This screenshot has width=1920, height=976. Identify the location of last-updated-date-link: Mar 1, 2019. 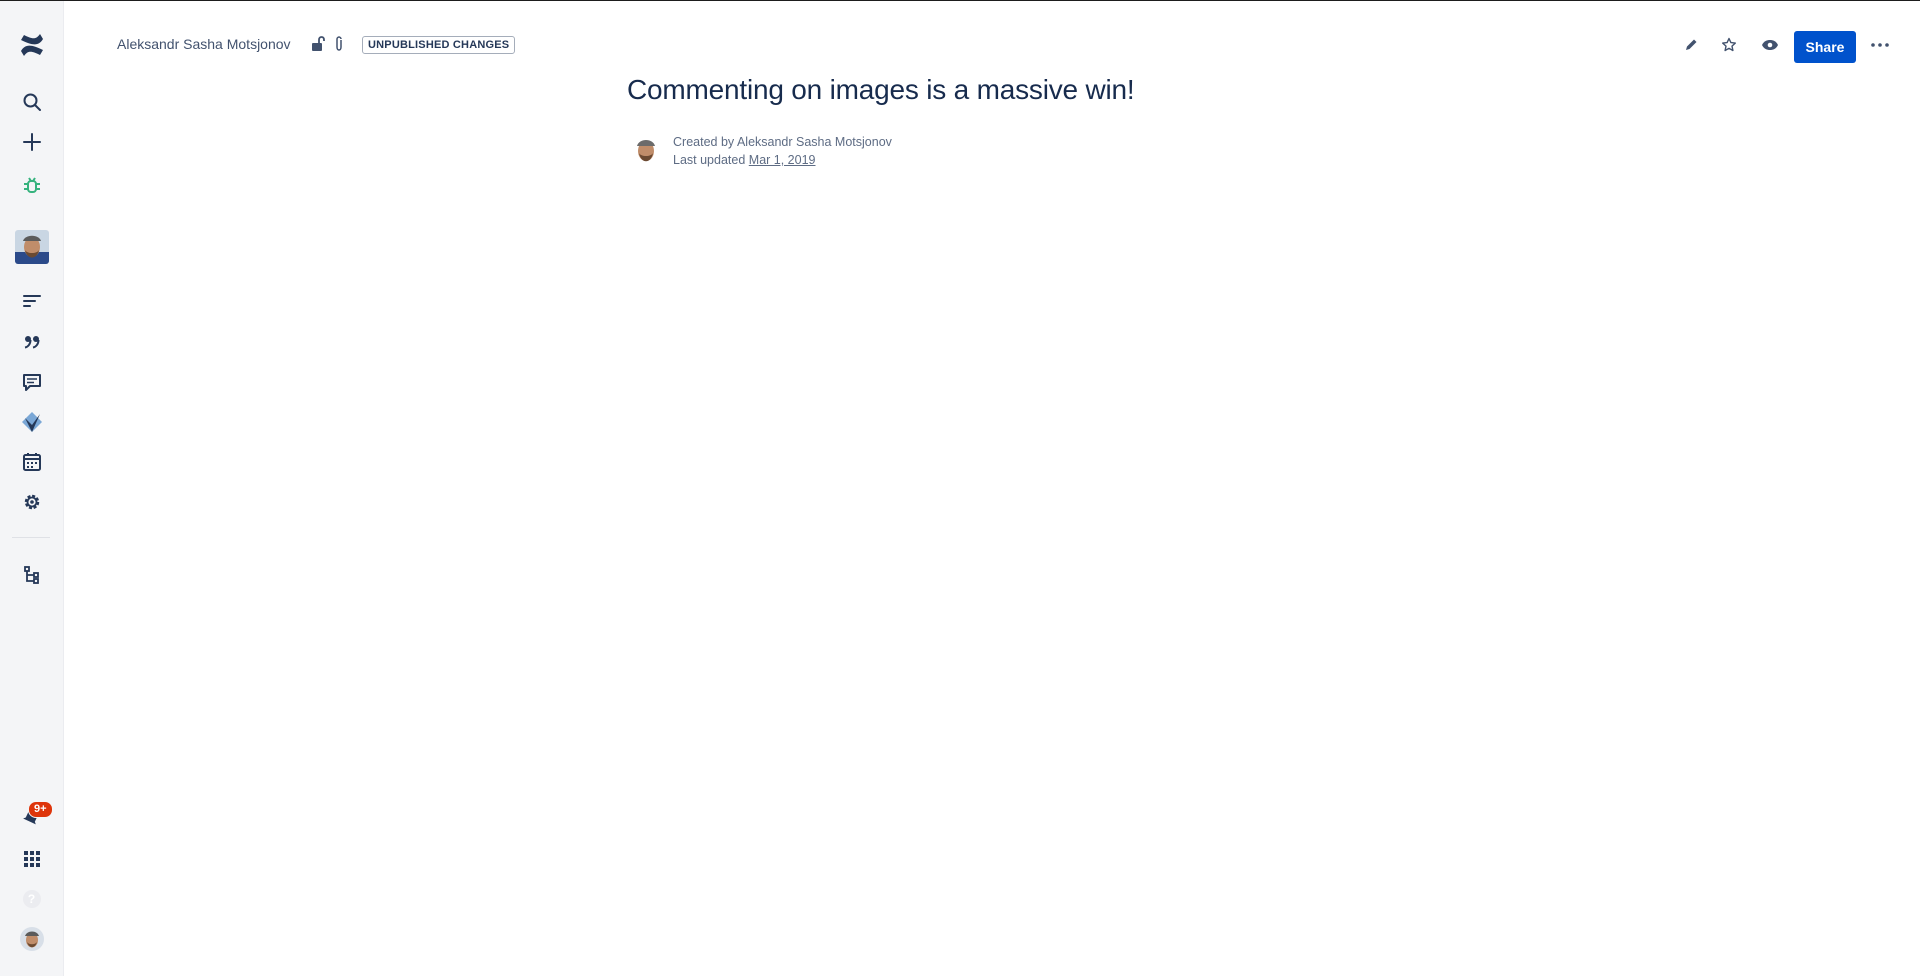
(782, 160).